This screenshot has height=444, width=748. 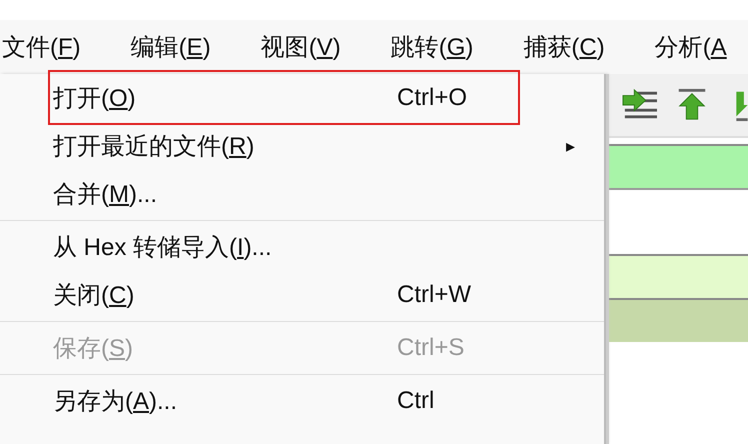 I want to click on menu-bar-item: 视图(V), so click(x=300, y=47).